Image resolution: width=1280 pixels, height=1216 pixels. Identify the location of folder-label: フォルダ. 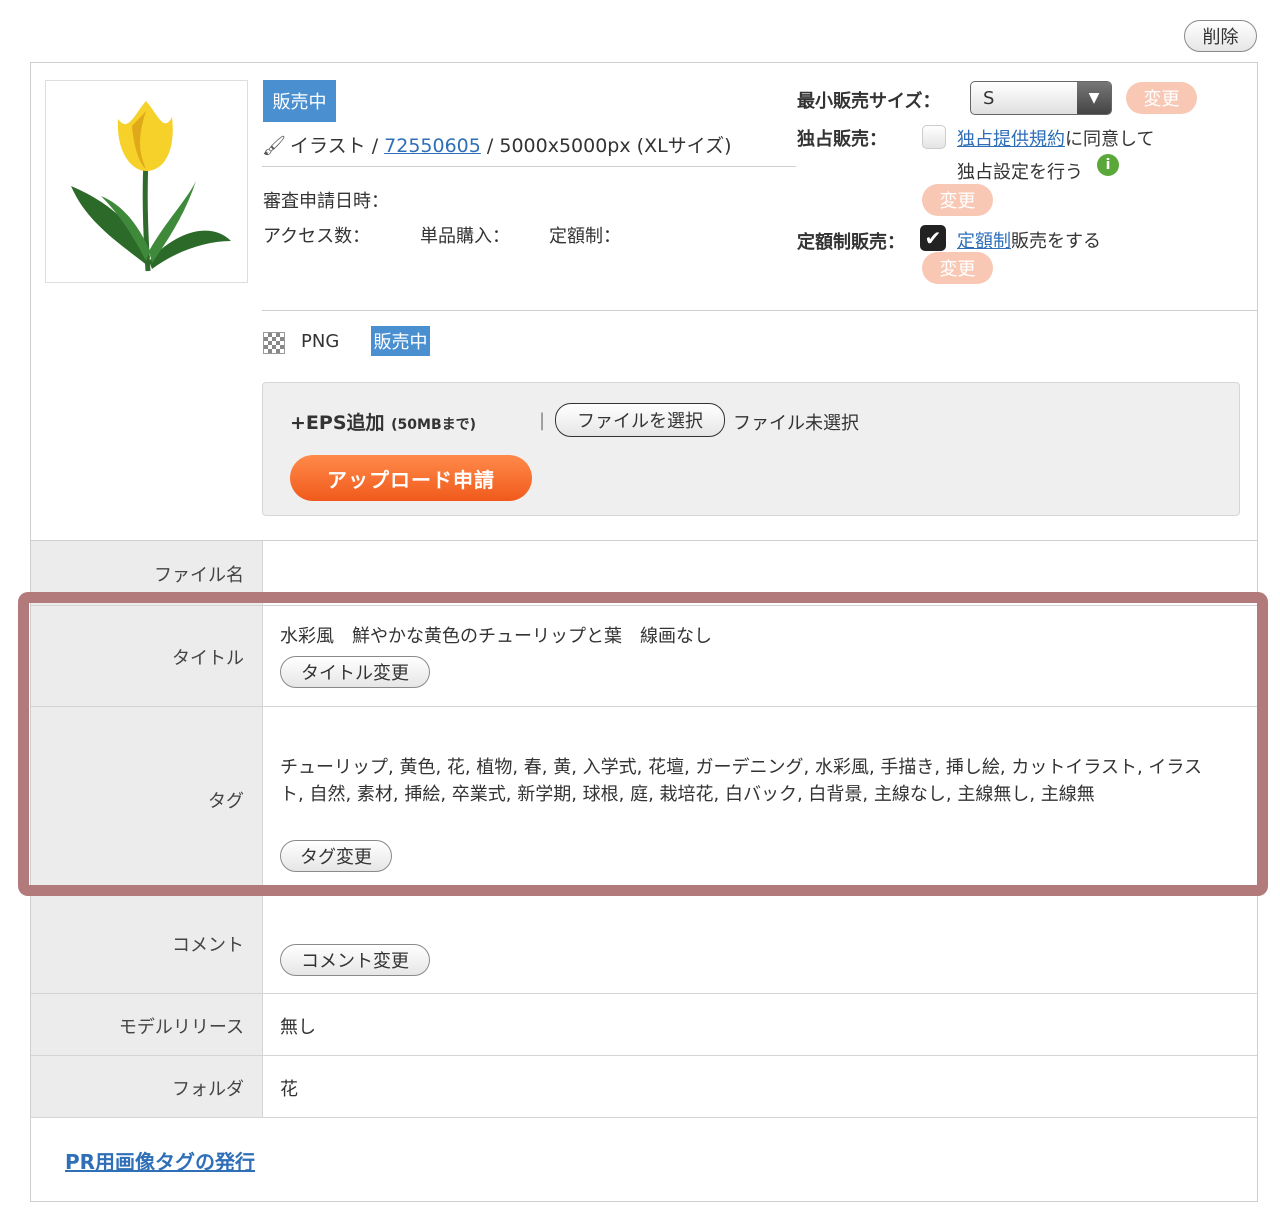
(208, 1089).